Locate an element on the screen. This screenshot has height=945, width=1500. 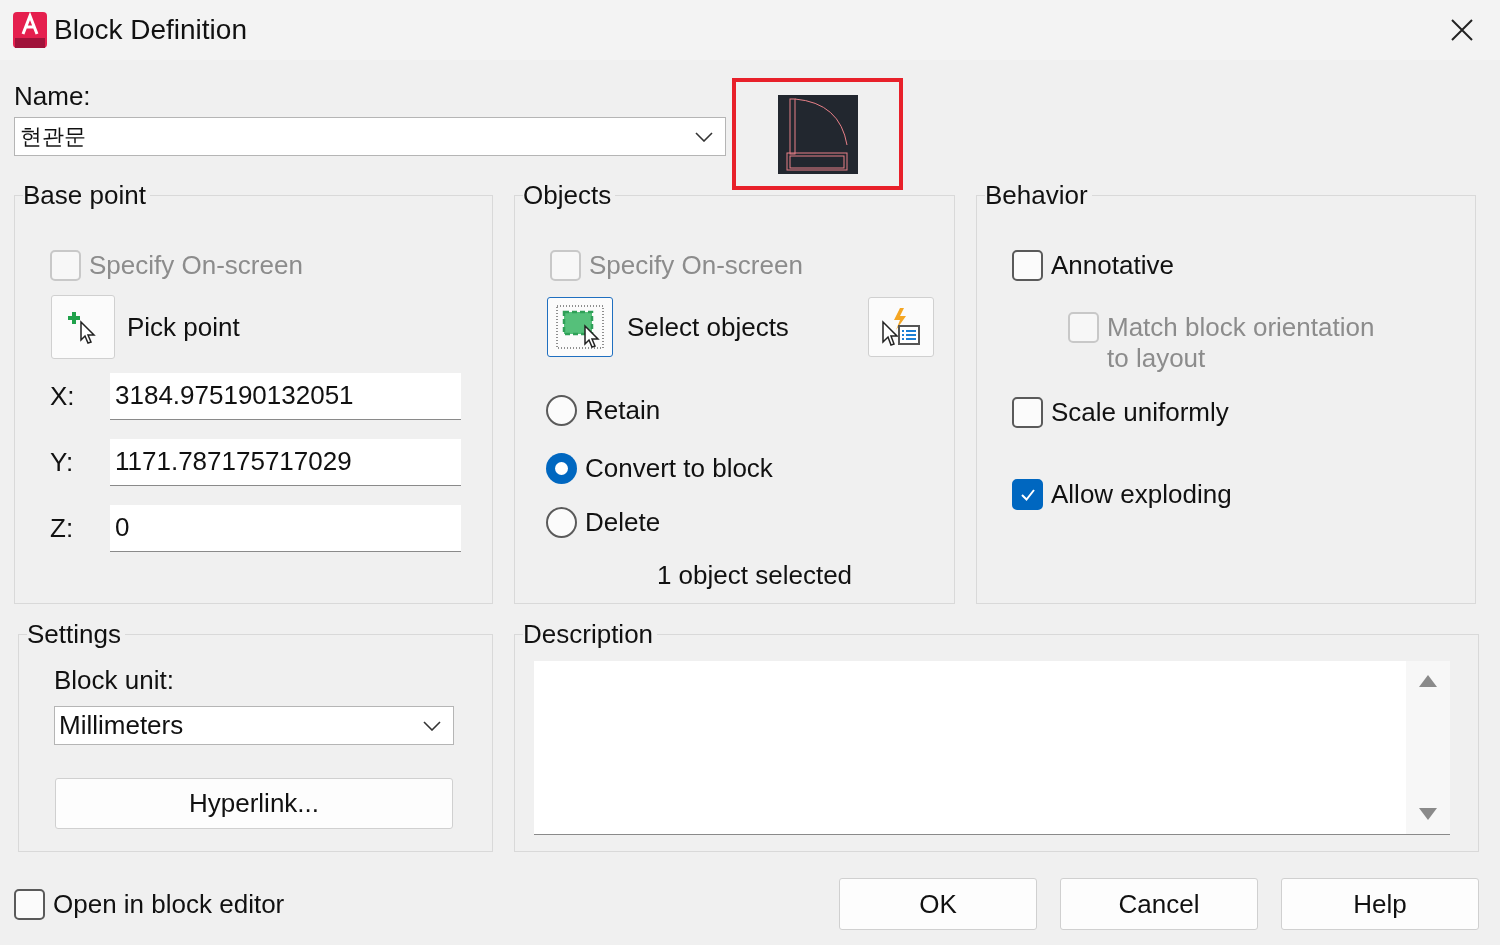
select-objects-label: Select objects is located at coordinates (708, 327).